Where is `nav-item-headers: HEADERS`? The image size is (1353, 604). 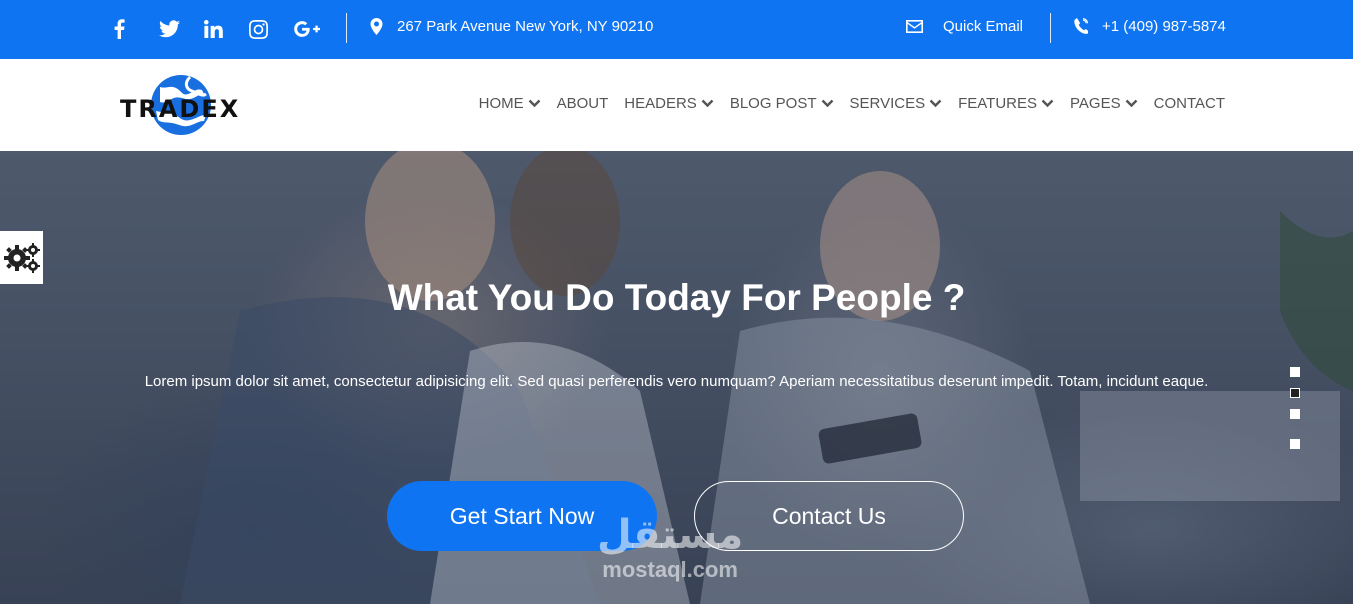 nav-item-headers: HEADERS is located at coordinates (669, 103).